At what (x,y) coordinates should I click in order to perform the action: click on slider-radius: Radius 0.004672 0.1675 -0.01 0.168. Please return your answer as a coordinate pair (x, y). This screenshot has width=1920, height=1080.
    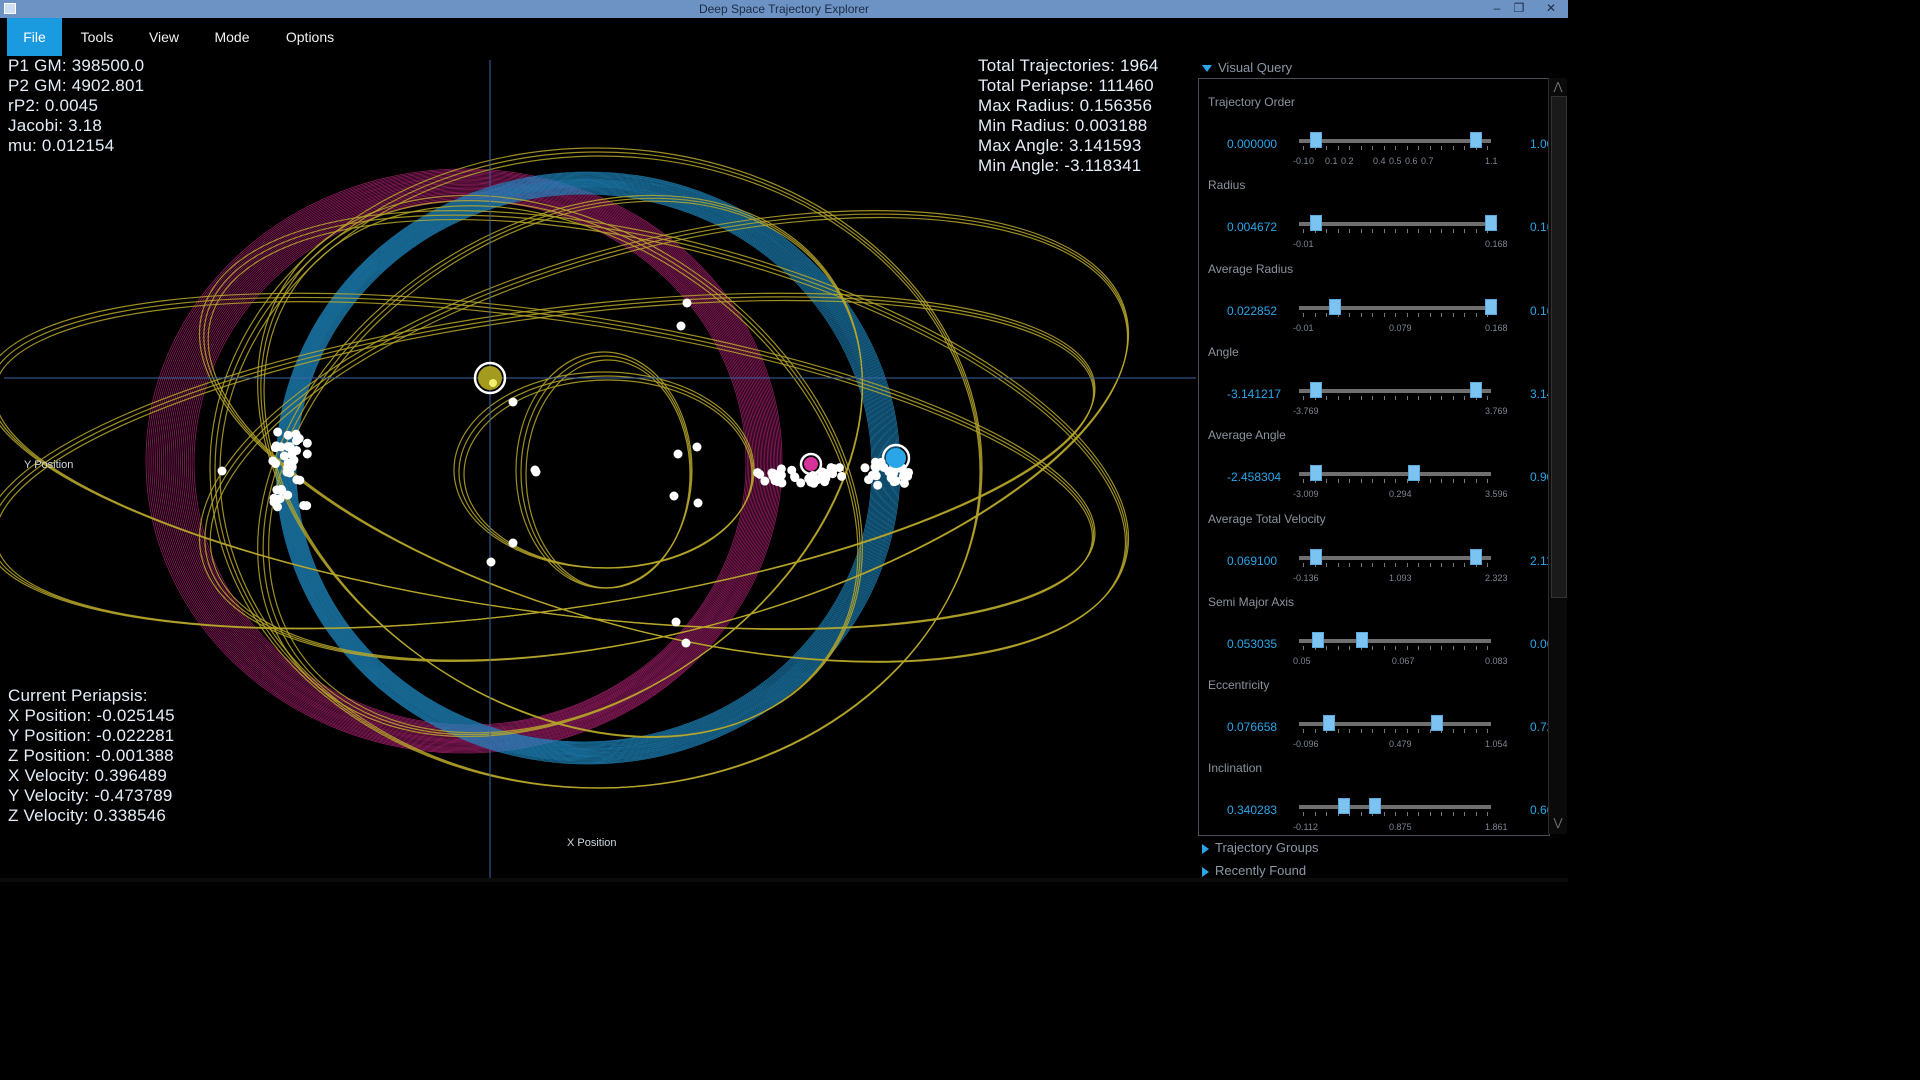
    Looking at the image, I should click on (1374, 218).